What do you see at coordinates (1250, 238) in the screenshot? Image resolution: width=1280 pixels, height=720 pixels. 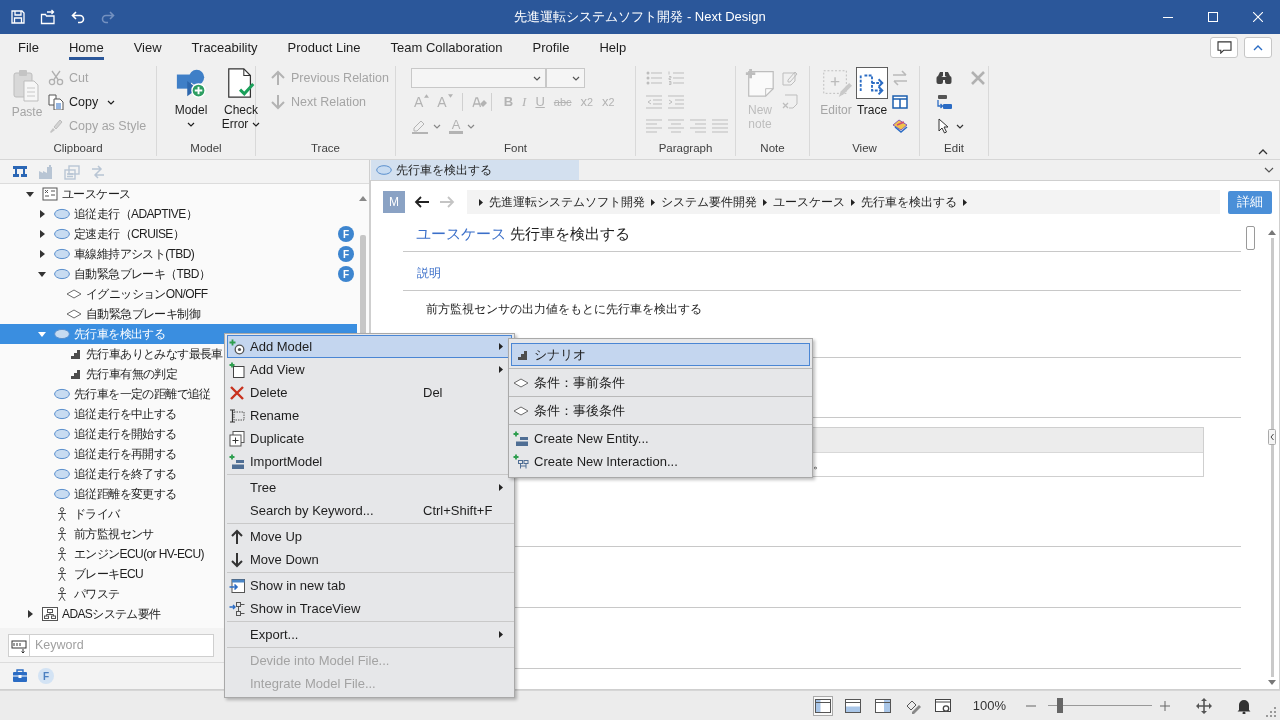 I see `scroll-thumb` at bounding box center [1250, 238].